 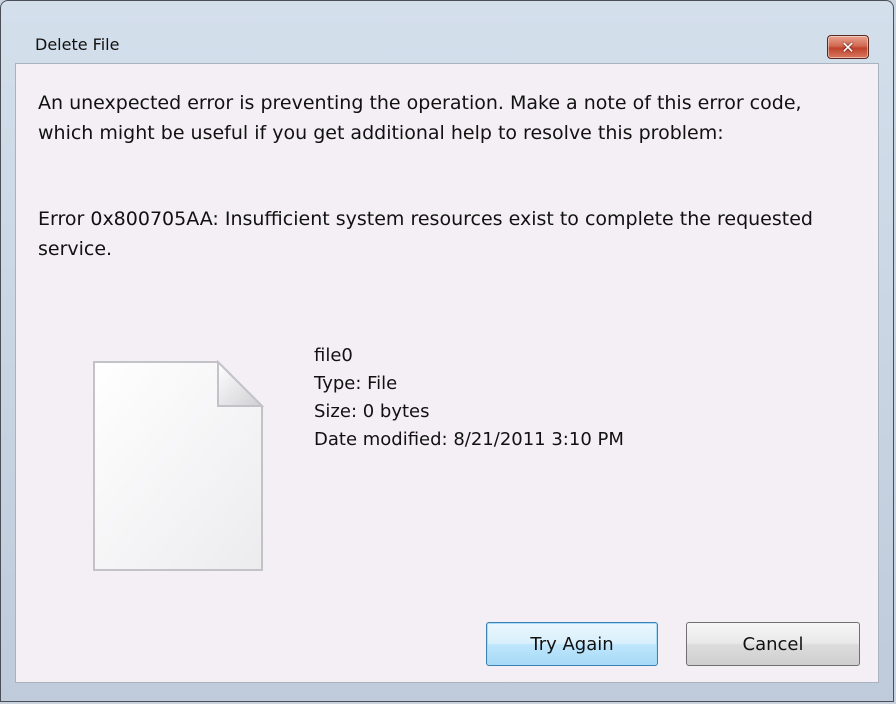 I want to click on close-button: ✕, so click(x=848, y=47).